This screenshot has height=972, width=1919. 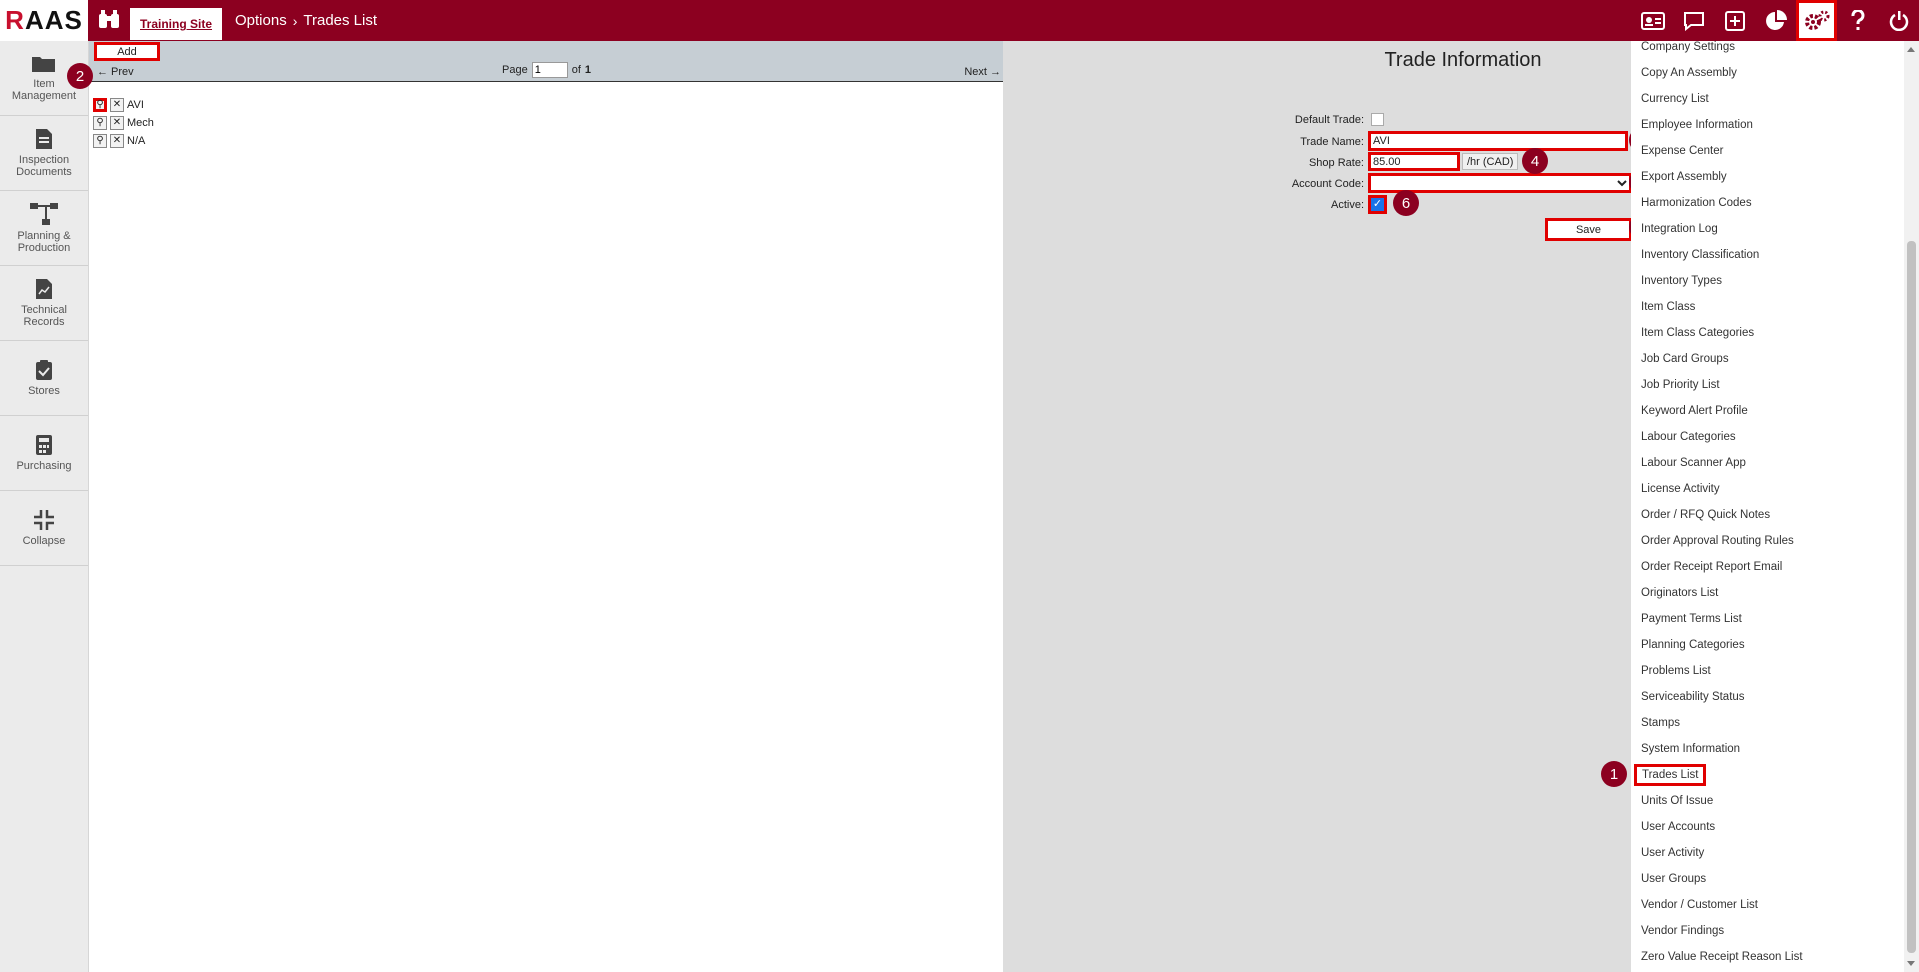 What do you see at coordinates (1332, 142) in the screenshot?
I see `trade-name-label: Trade Name:` at bounding box center [1332, 142].